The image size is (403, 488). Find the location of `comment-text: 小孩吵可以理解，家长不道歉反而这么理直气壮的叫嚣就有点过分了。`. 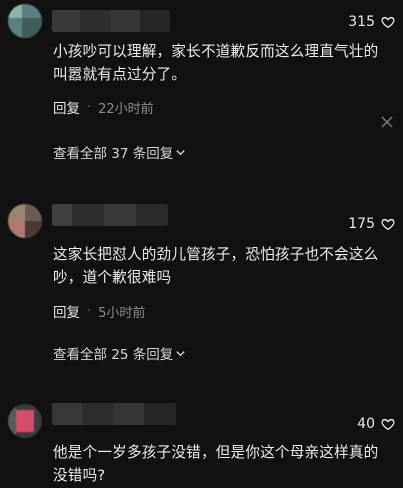

comment-text: 小孩吵可以理解，家长不道歉反而这么理直气壮的叫嚣就有点过分了。 is located at coordinates (216, 63).